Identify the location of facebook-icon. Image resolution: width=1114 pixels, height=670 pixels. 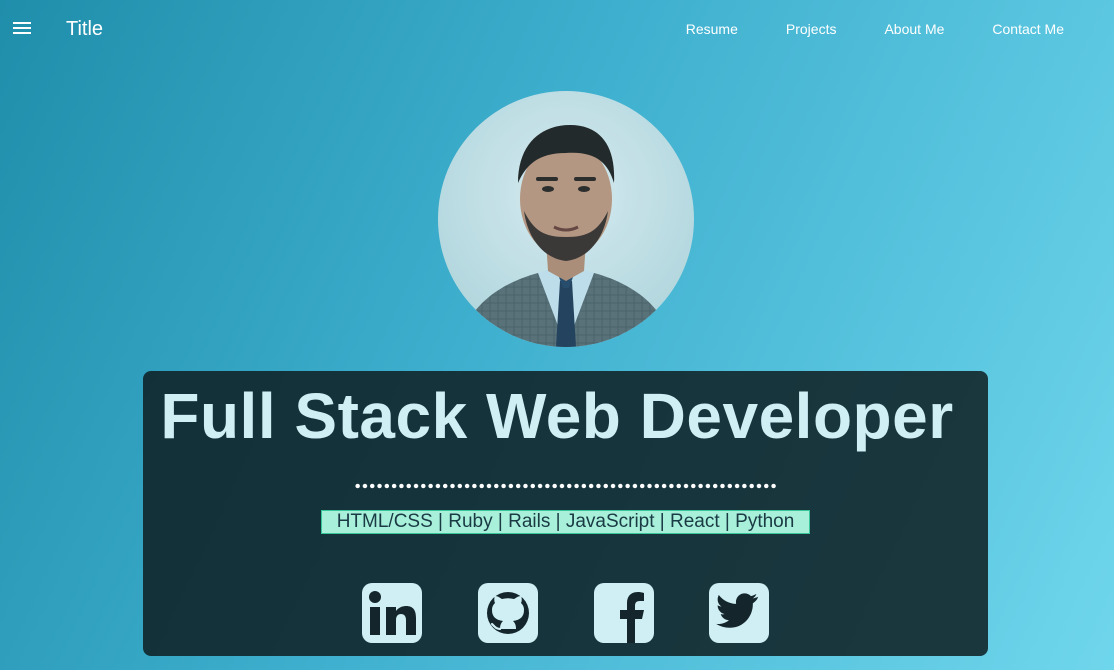
(624, 613).